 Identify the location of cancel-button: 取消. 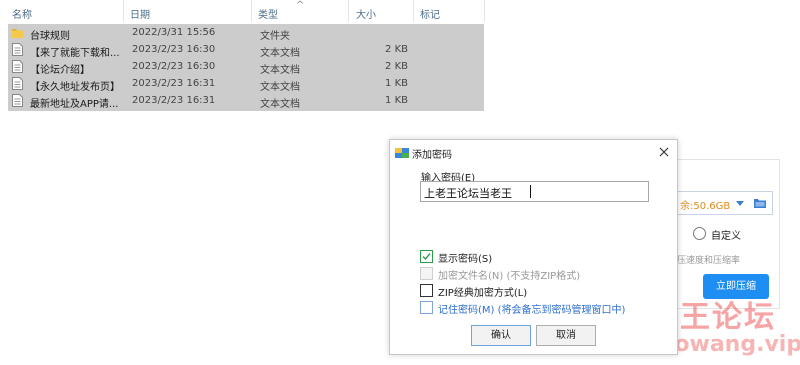
(566, 335).